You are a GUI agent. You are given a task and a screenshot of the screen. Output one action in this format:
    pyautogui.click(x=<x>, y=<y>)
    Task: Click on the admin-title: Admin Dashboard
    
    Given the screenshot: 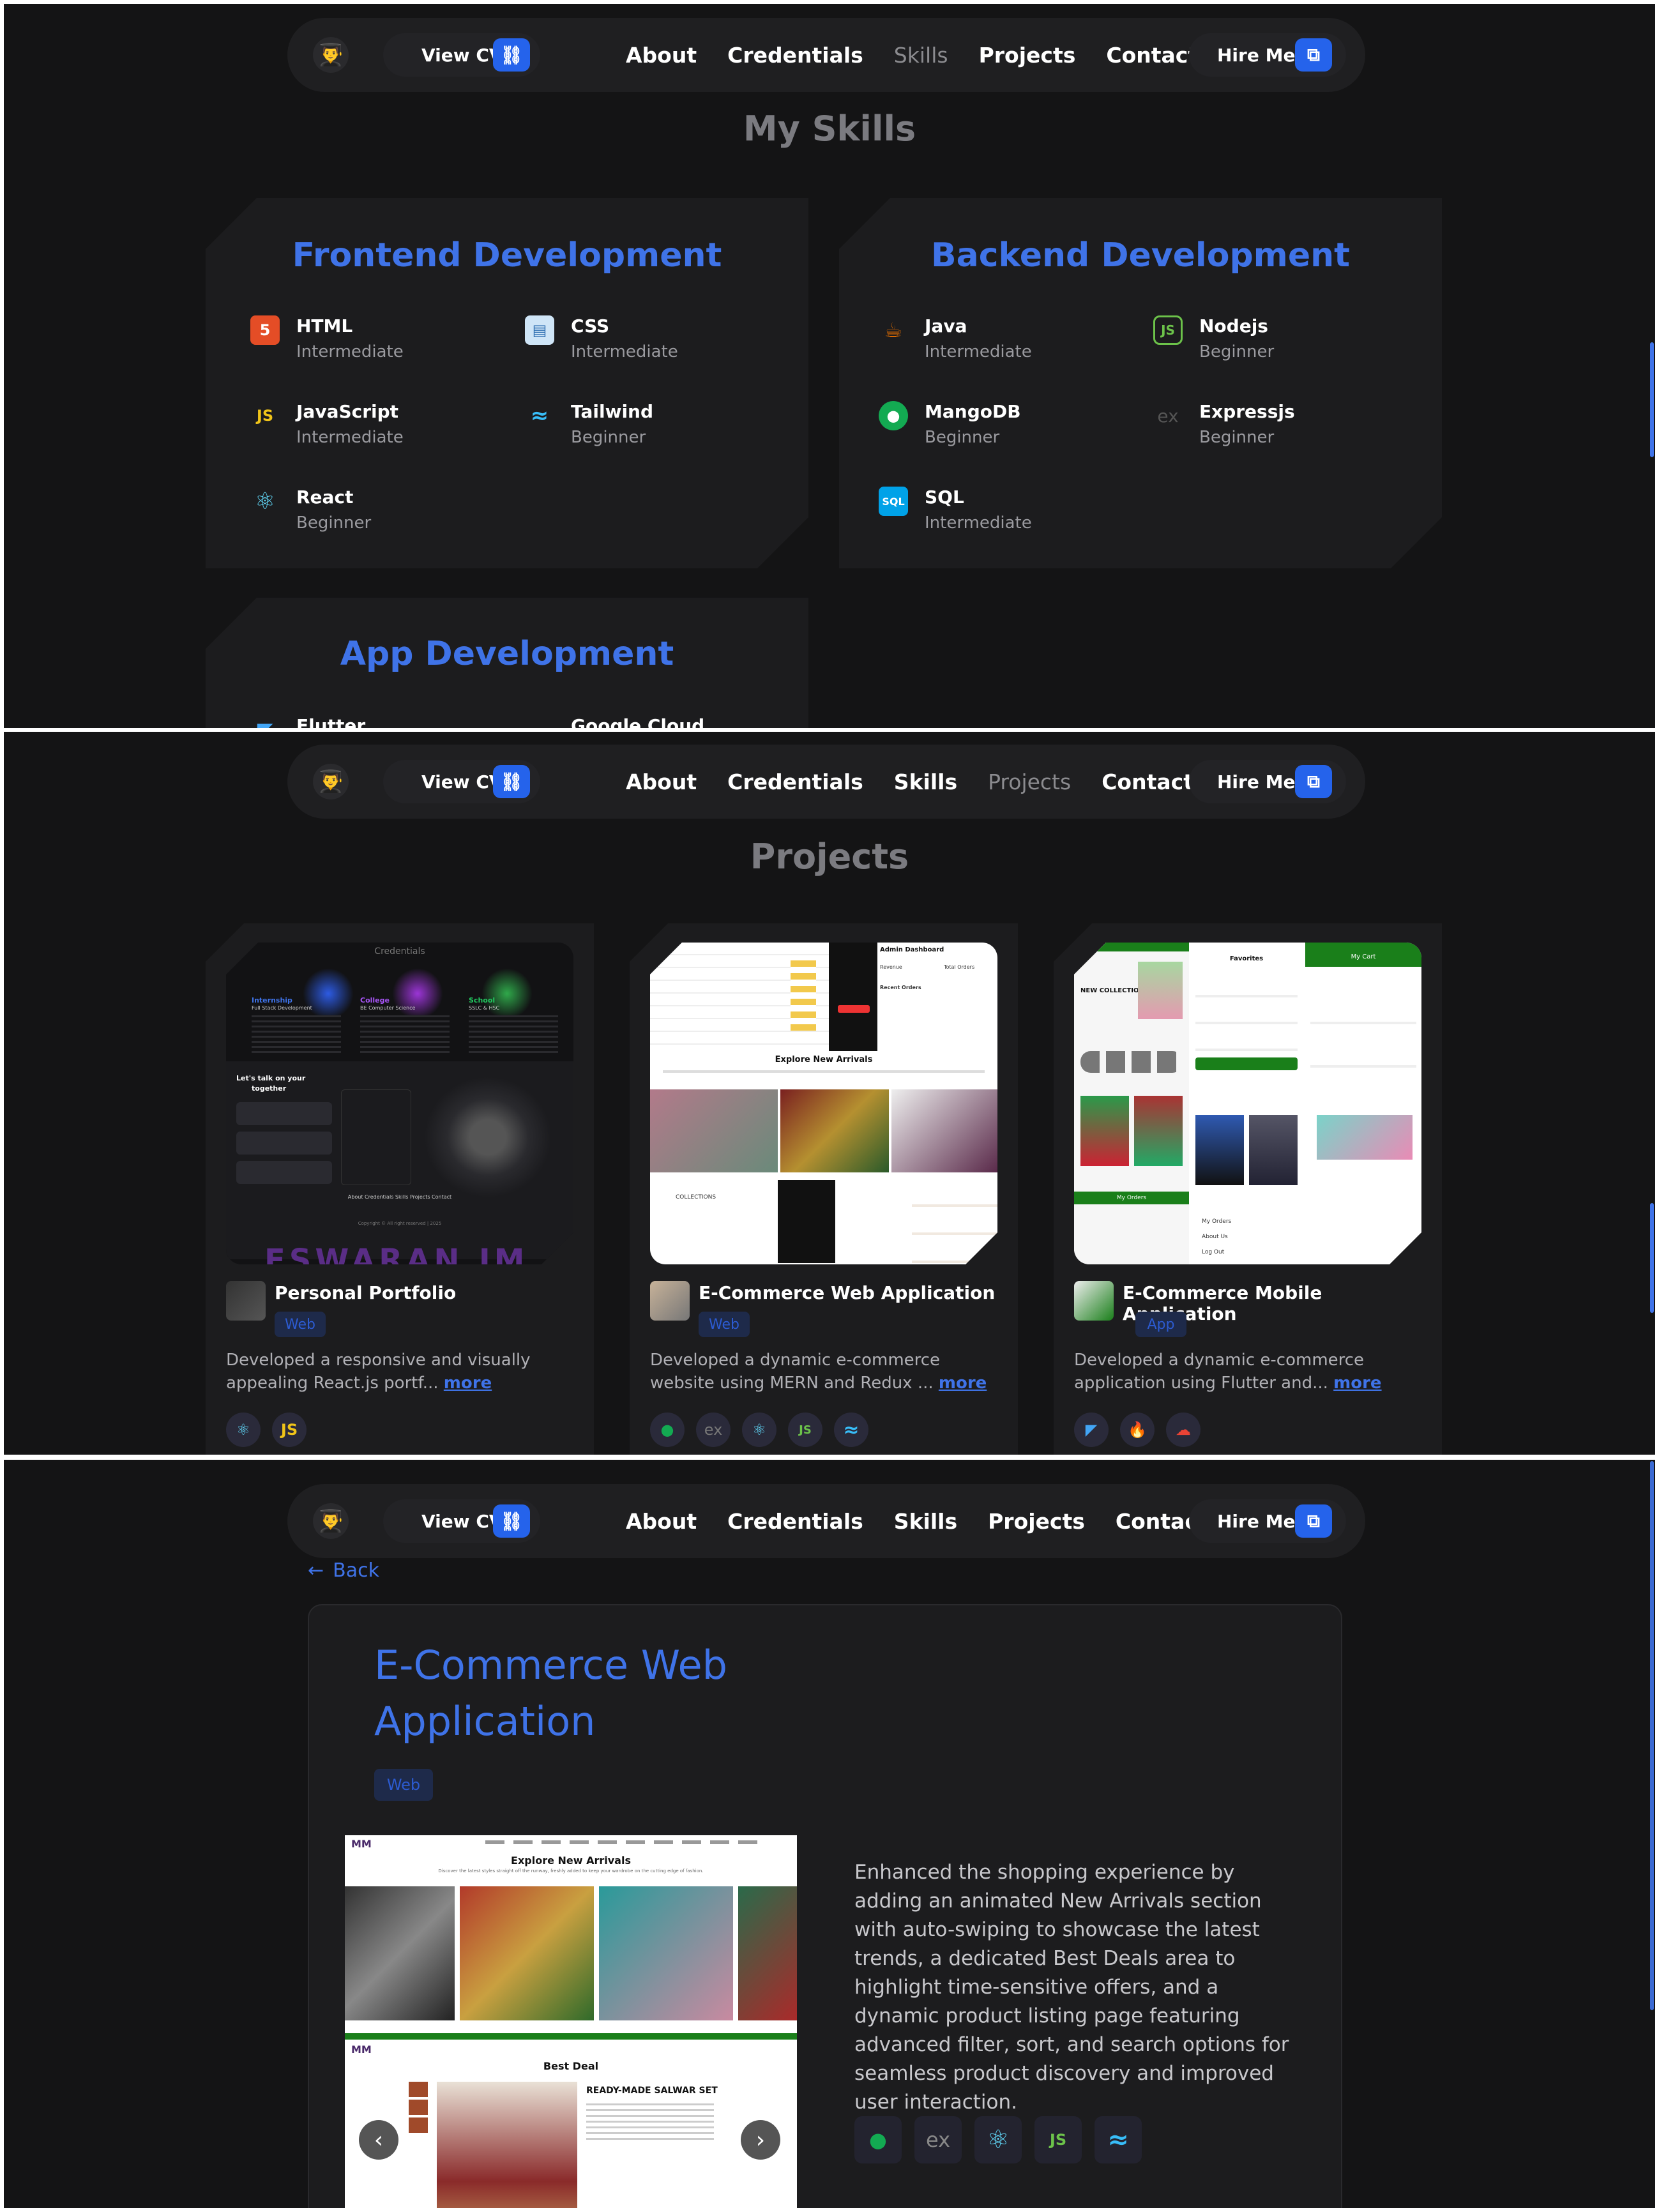 What is the action you would take?
    pyautogui.click(x=912, y=950)
    